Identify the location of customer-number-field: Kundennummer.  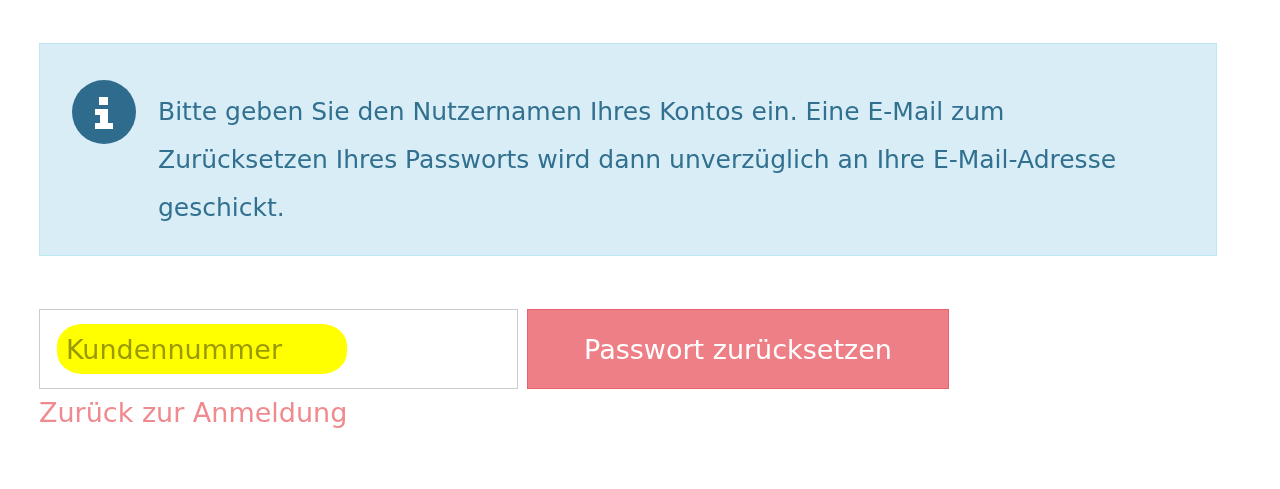
(278, 349).